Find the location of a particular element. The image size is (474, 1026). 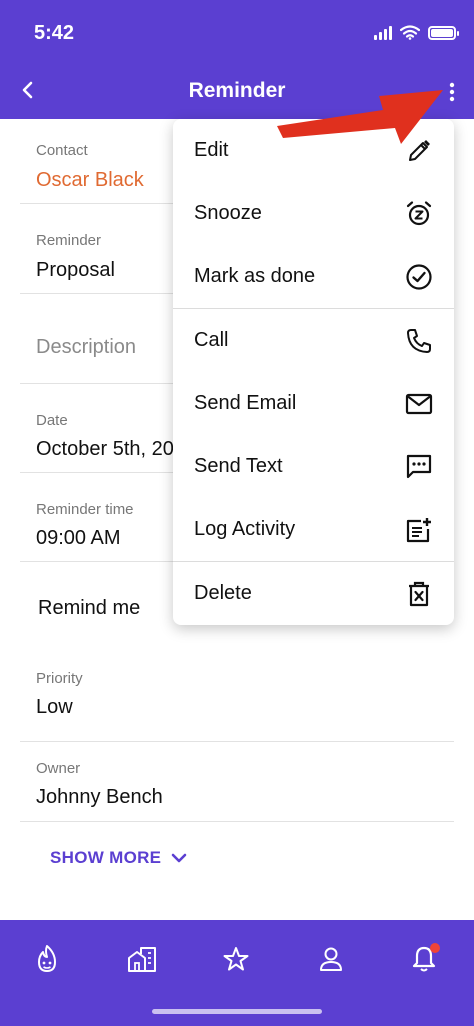

menu-item-label: Log Activity is located at coordinates (245, 529).